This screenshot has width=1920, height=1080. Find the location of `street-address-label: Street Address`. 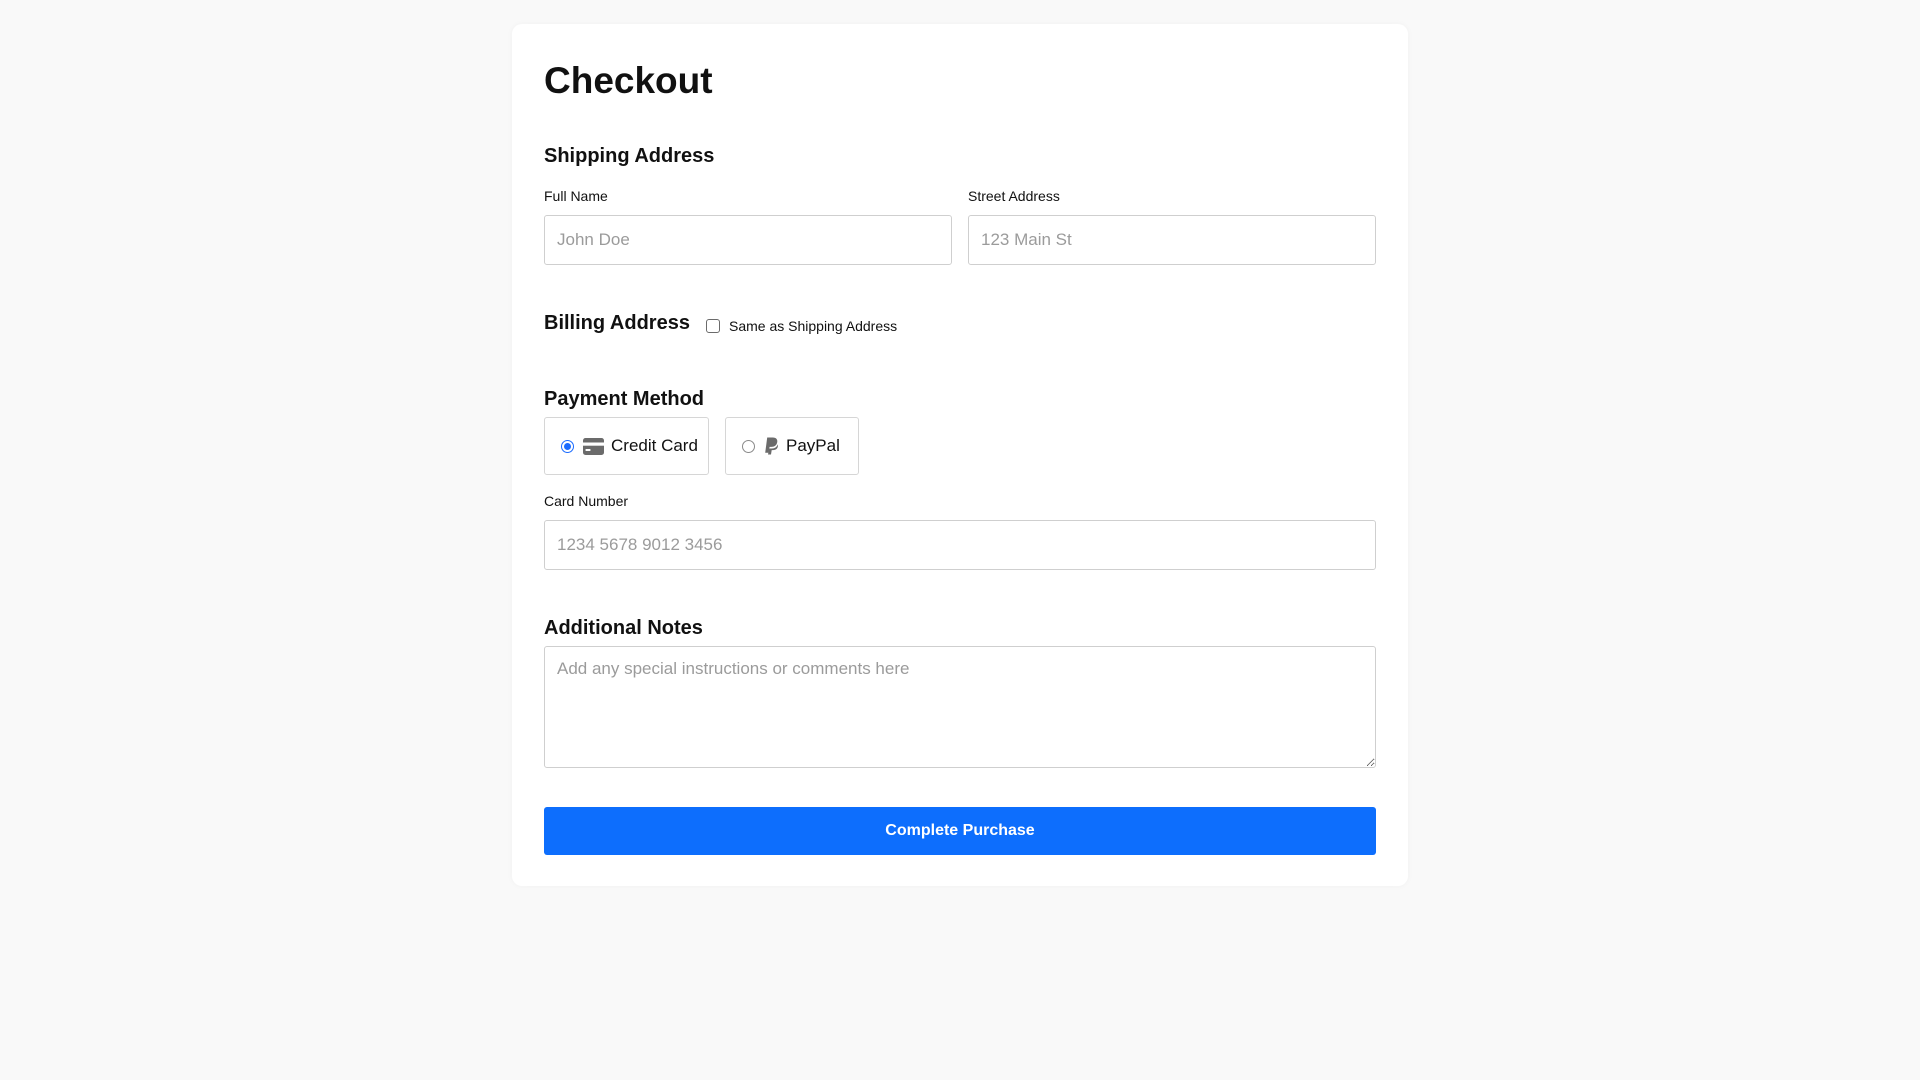

street-address-label: Street Address is located at coordinates (1014, 196).